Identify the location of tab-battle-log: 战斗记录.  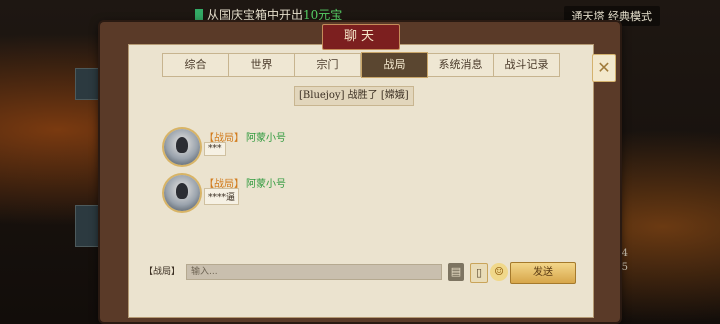
(526, 65).